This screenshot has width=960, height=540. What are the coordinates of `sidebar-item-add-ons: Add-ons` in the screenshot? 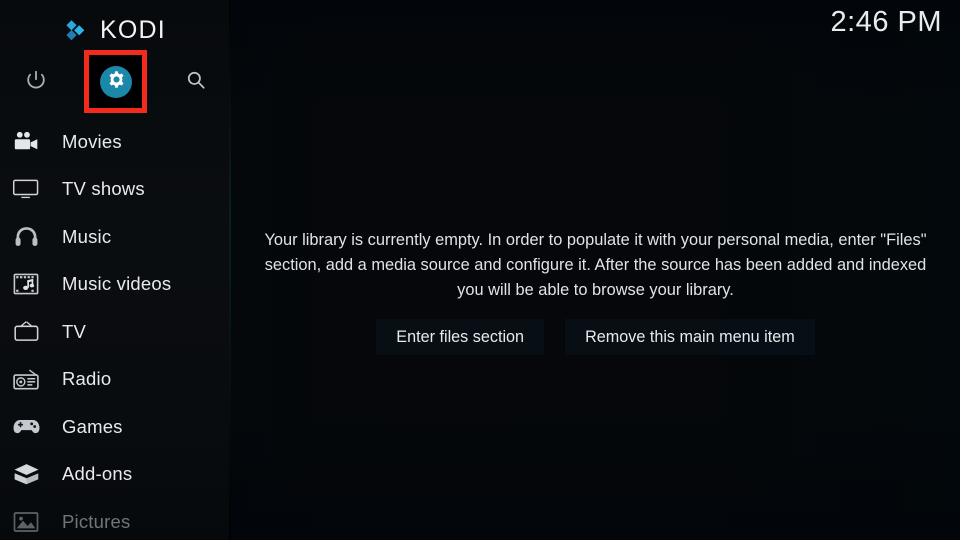 It's located at (115, 475).